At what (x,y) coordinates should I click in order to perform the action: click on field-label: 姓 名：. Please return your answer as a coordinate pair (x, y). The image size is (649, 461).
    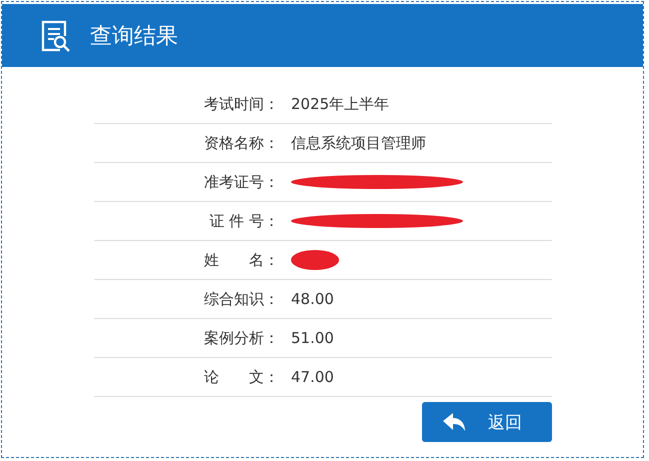
    Looking at the image, I should click on (241, 260).